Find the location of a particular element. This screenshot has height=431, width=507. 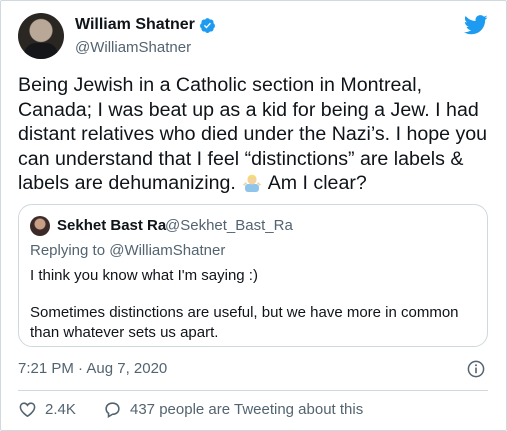

actions-divider is located at coordinates (253, 390).